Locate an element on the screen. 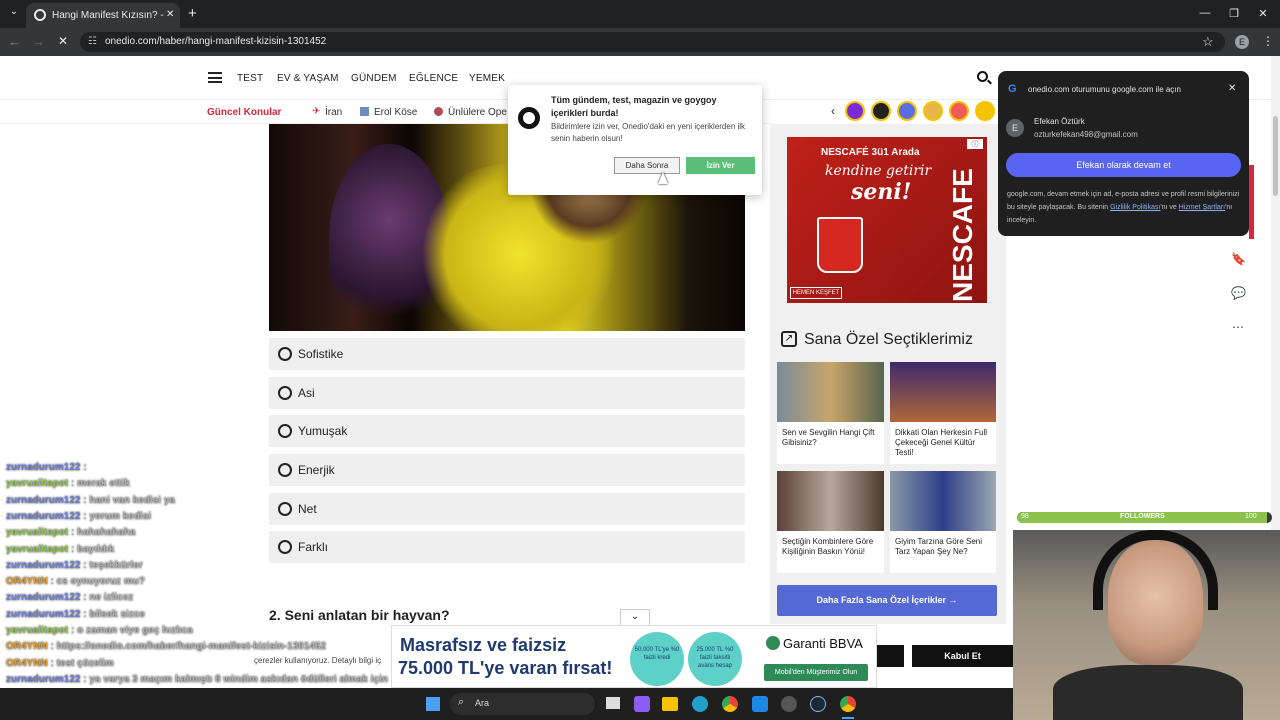 The height and width of the screenshot is (720, 1280). tab-title: Hangi Manifest Kızısın? - Onedio is located at coordinates (108, 15).